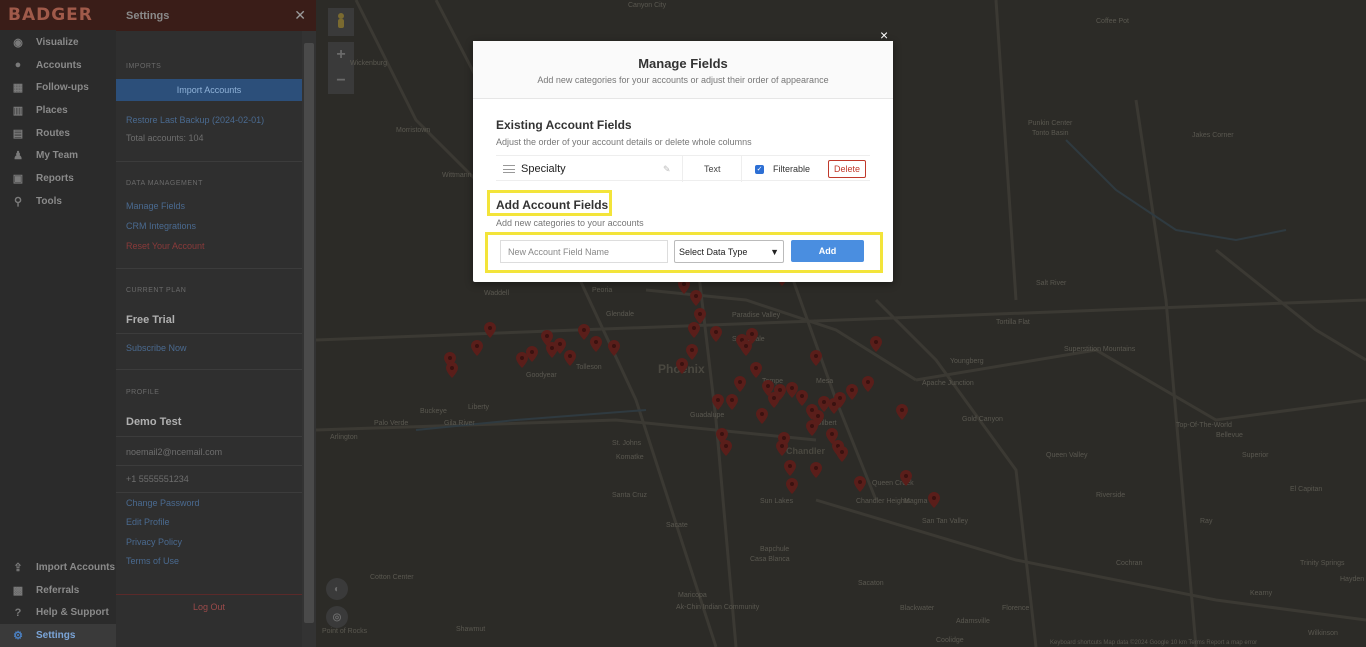 Image resolution: width=1366 pixels, height=647 pixels. I want to click on zoom-out-button: −, so click(341, 81).